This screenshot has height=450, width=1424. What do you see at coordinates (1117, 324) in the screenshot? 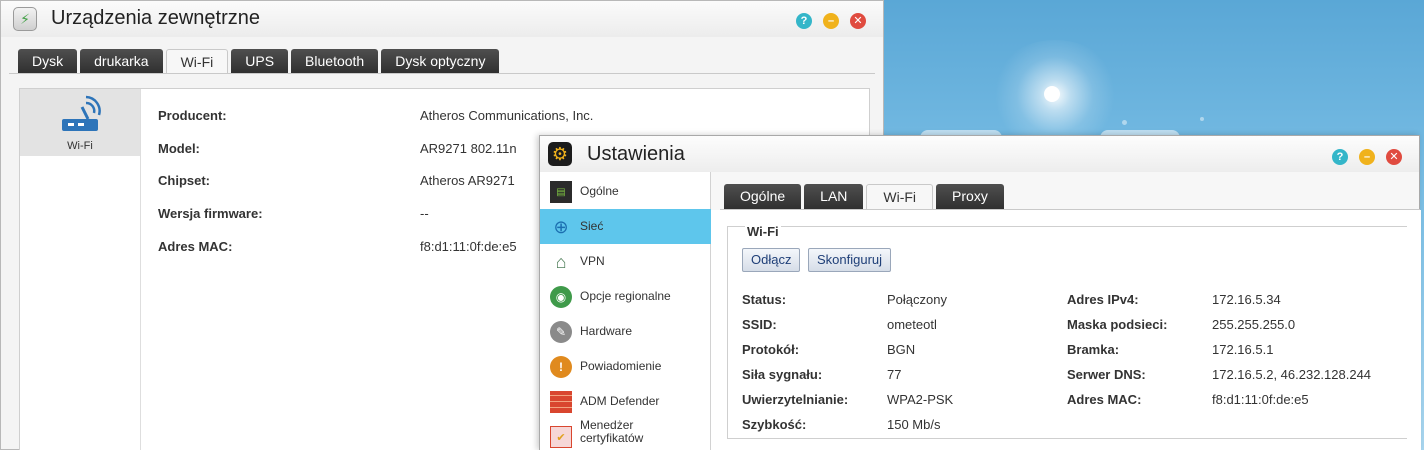
I see `subnet-mask-label: Maska podsieci:` at bounding box center [1117, 324].